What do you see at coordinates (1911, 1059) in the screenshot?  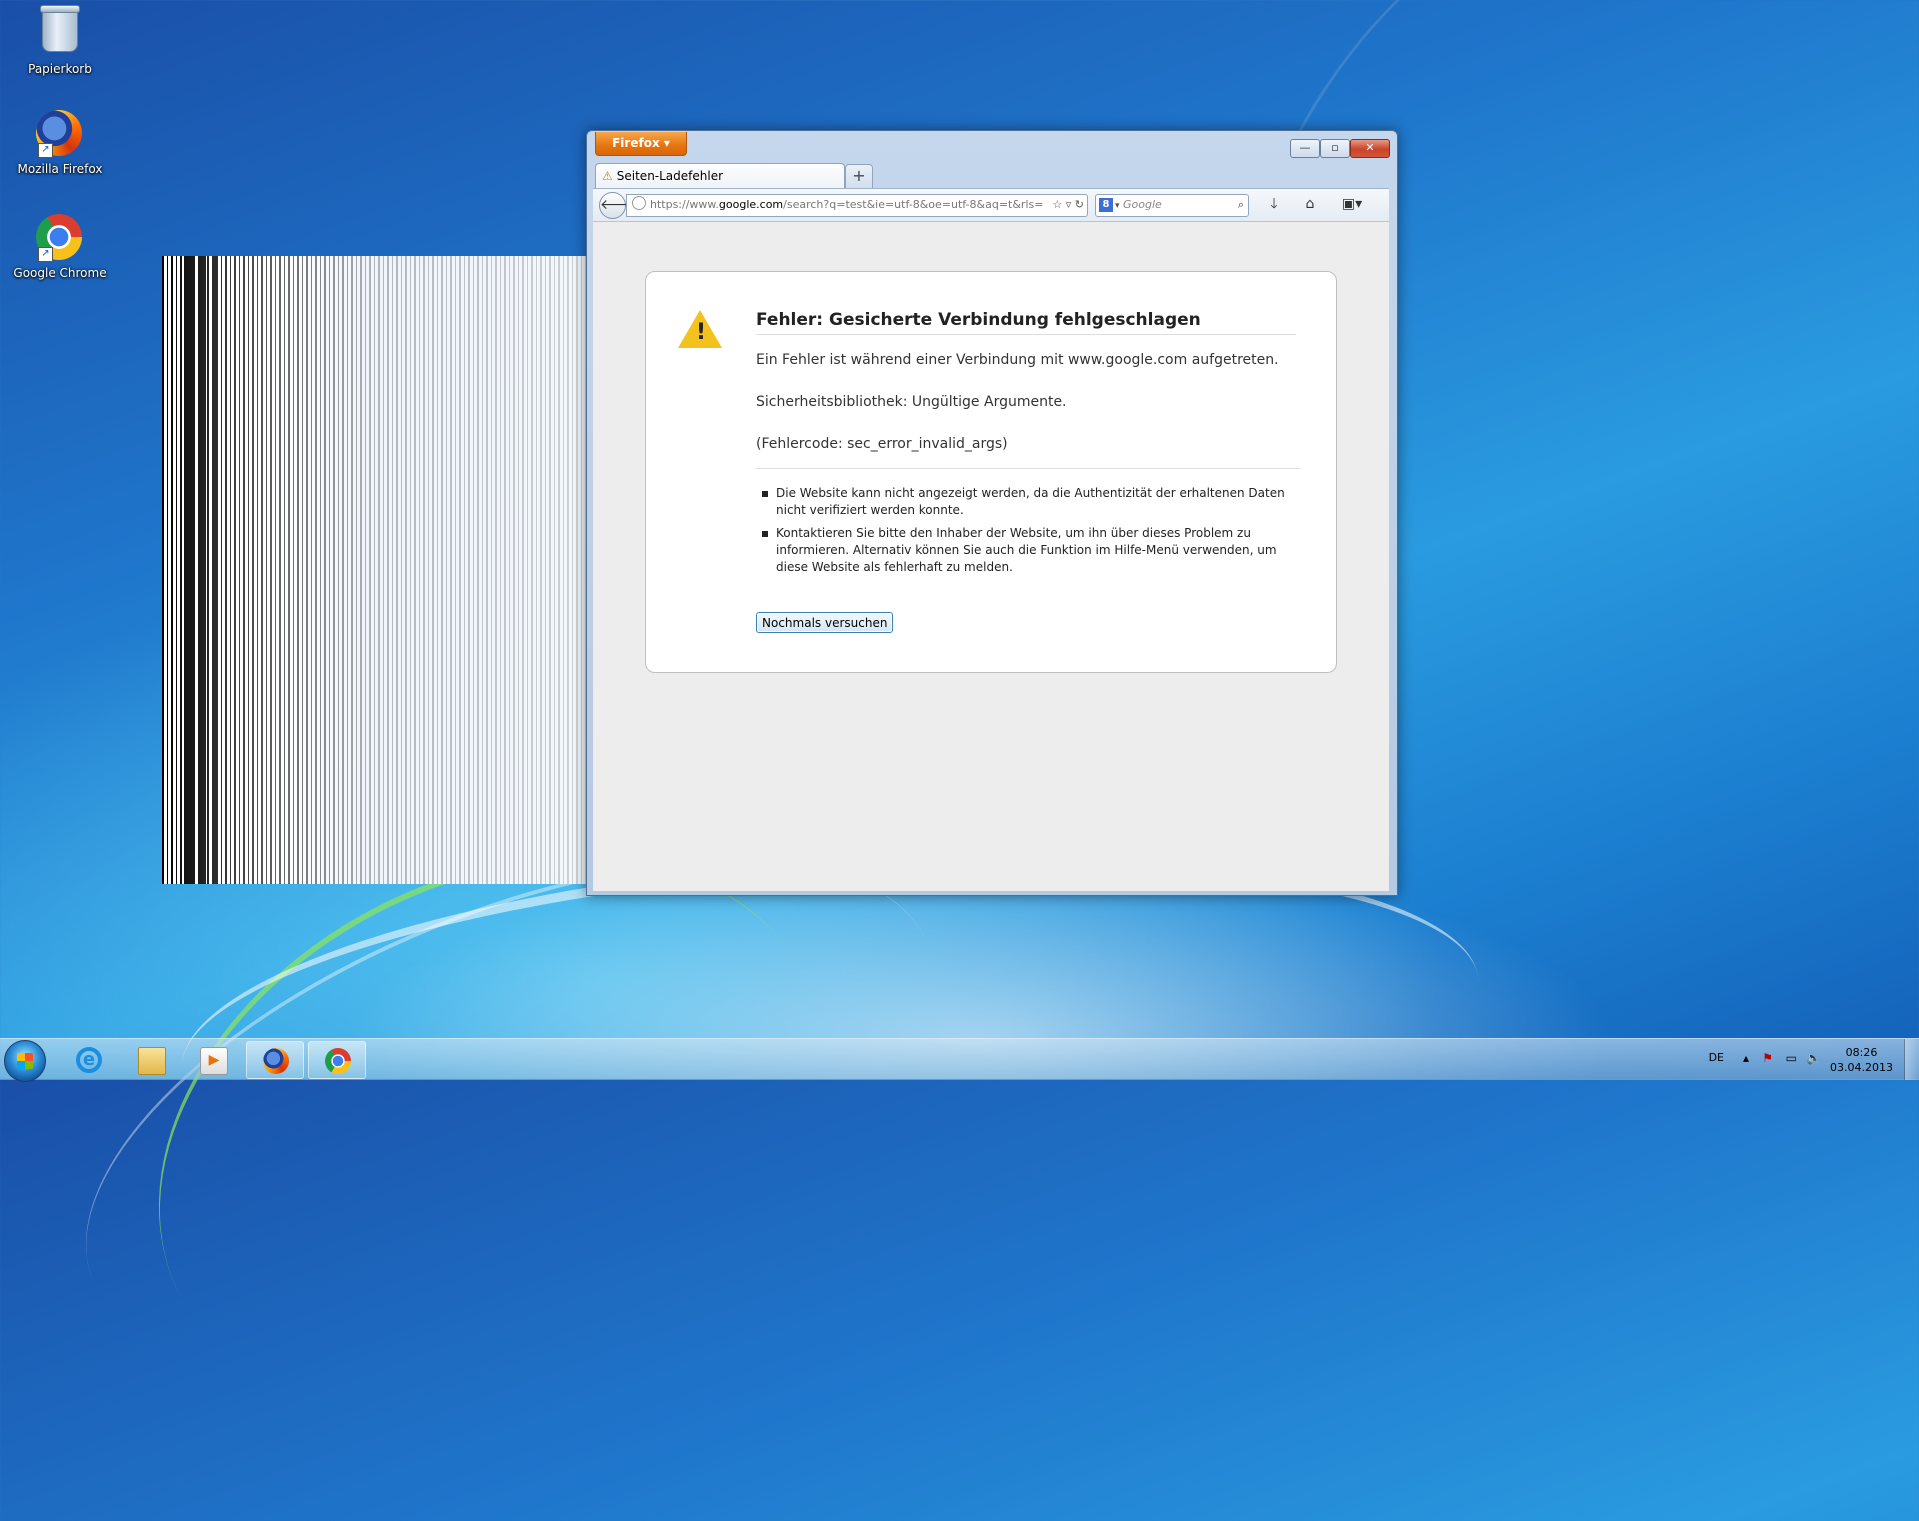 I see `show-desktop-button` at bounding box center [1911, 1059].